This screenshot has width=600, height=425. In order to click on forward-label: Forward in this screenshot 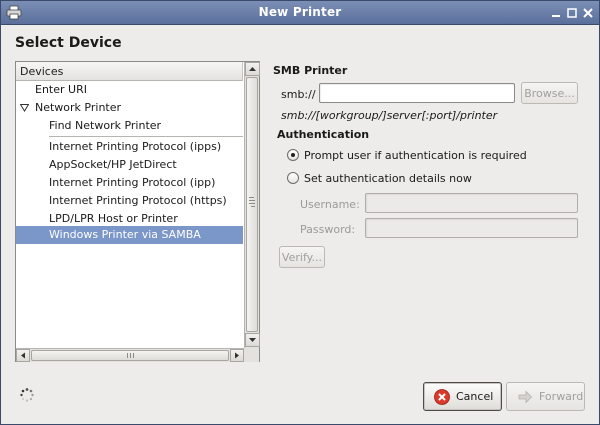, I will do `click(561, 396)`.